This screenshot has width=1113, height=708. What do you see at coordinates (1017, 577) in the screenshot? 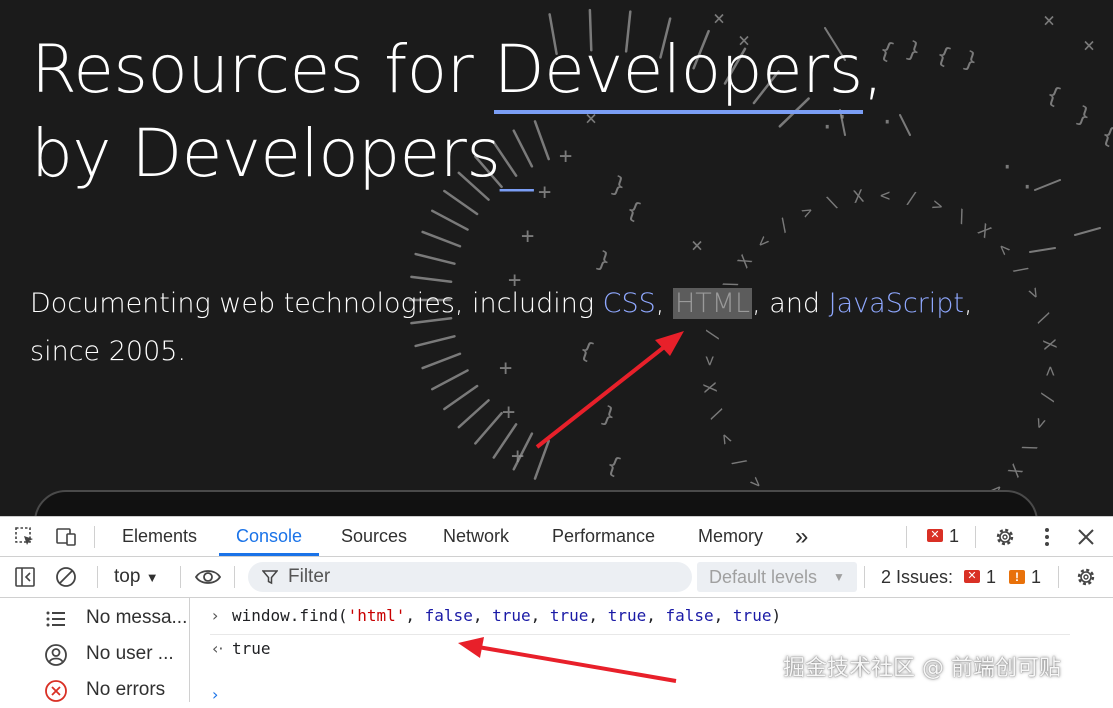
I see `issue-warning-icon: !` at bounding box center [1017, 577].